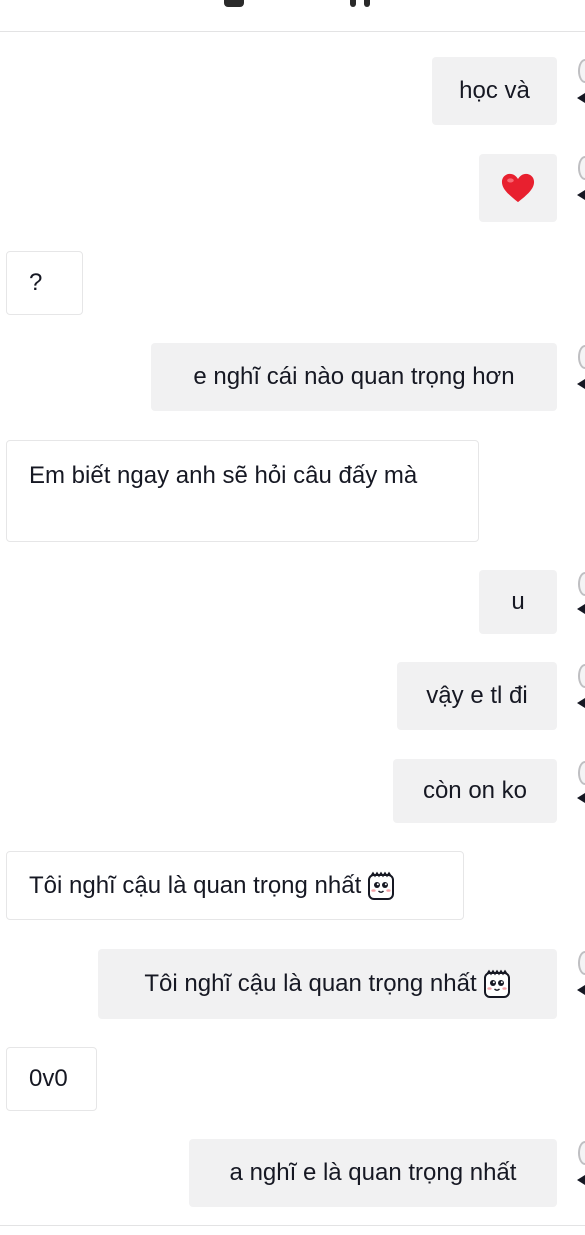  I want to click on message-bubble-sent: Tôi nghĩ cậu là quan trọng nhất, so click(327, 984).